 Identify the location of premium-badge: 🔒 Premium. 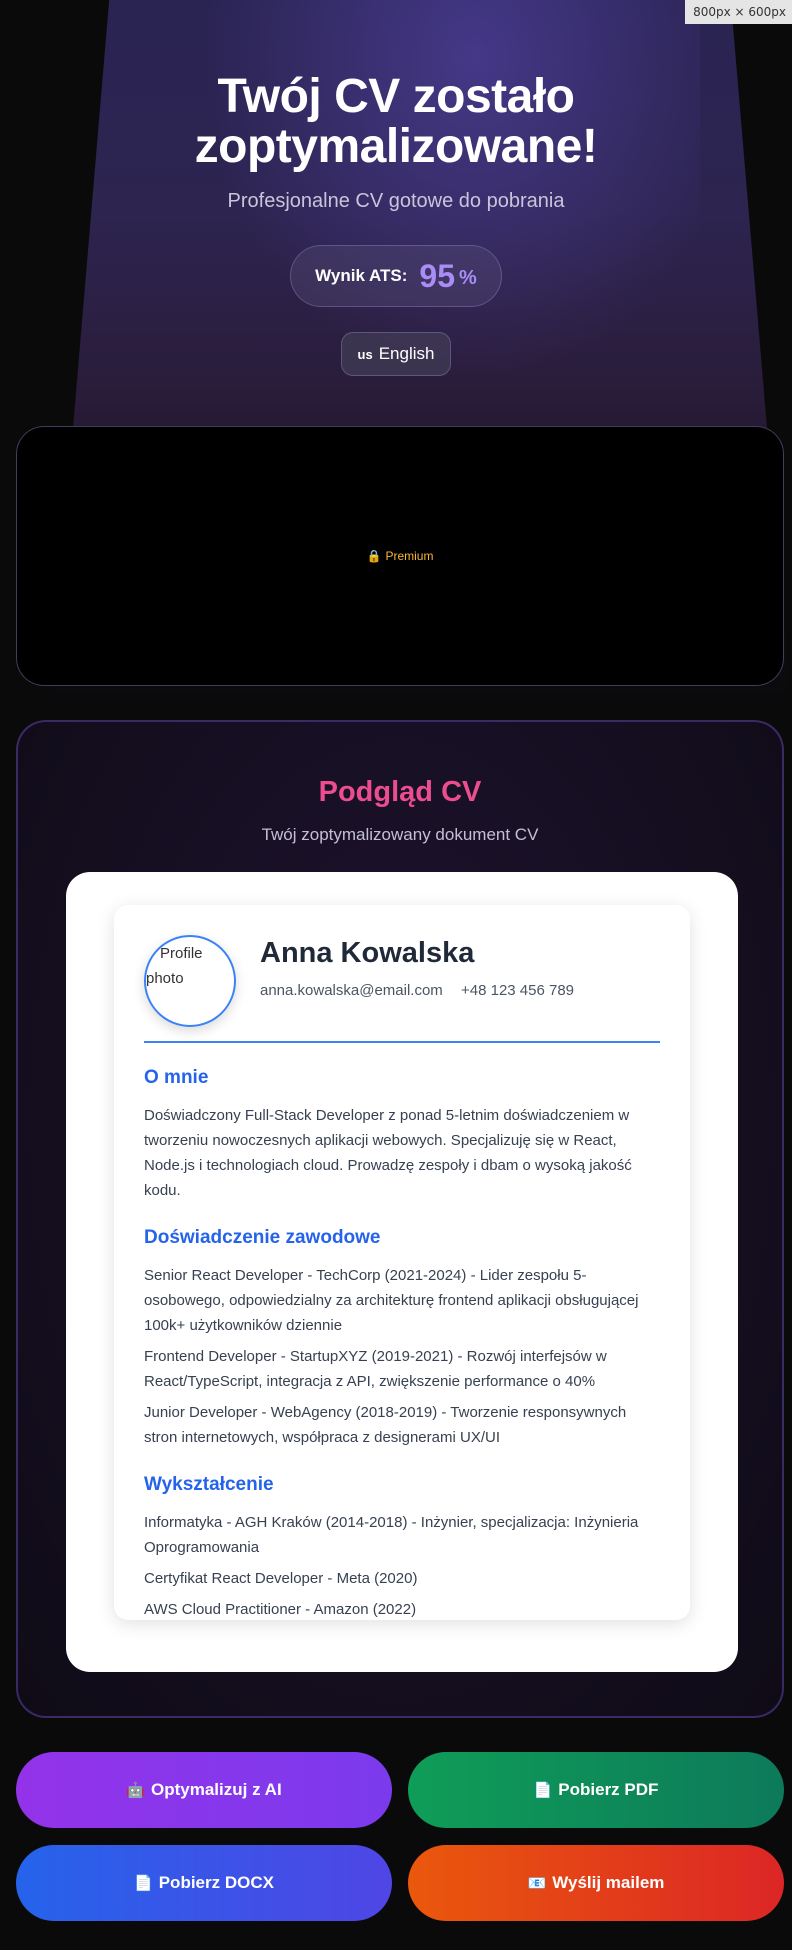
(400, 556).